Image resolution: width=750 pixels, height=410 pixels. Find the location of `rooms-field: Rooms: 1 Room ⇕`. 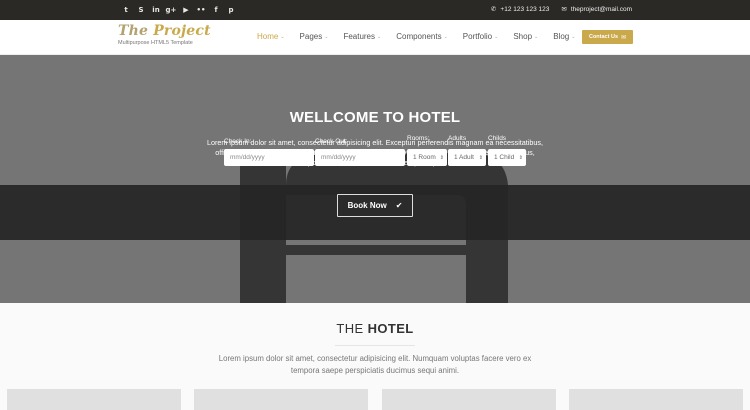

rooms-field: Rooms: 1 Room ⇕ is located at coordinates (427, 150).